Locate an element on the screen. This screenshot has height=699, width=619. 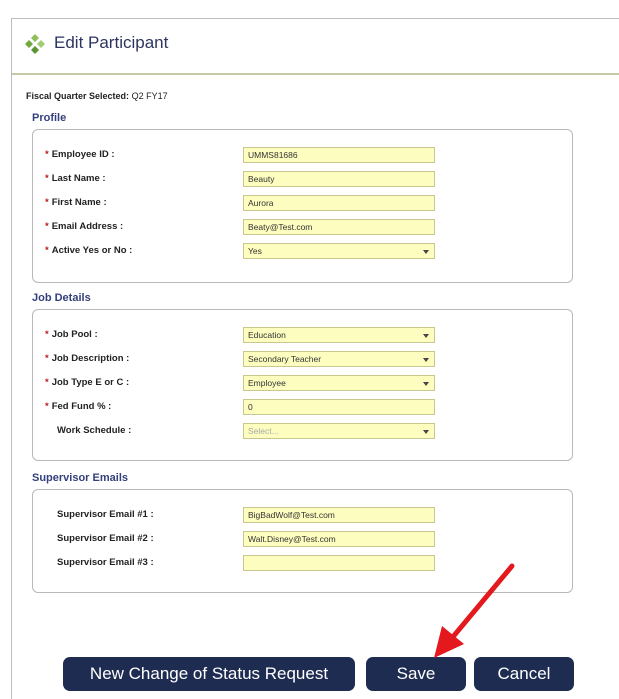
job-pool-row: * Job Pool : Education is located at coordinates (302, 336).